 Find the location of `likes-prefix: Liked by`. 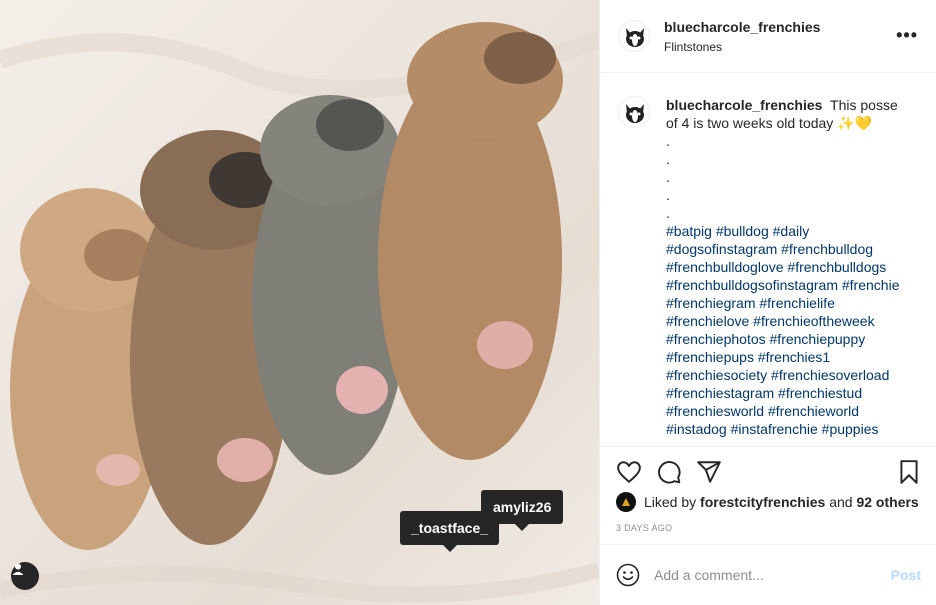

likes-prefix: Liked by is located at coordinates (670, 502).